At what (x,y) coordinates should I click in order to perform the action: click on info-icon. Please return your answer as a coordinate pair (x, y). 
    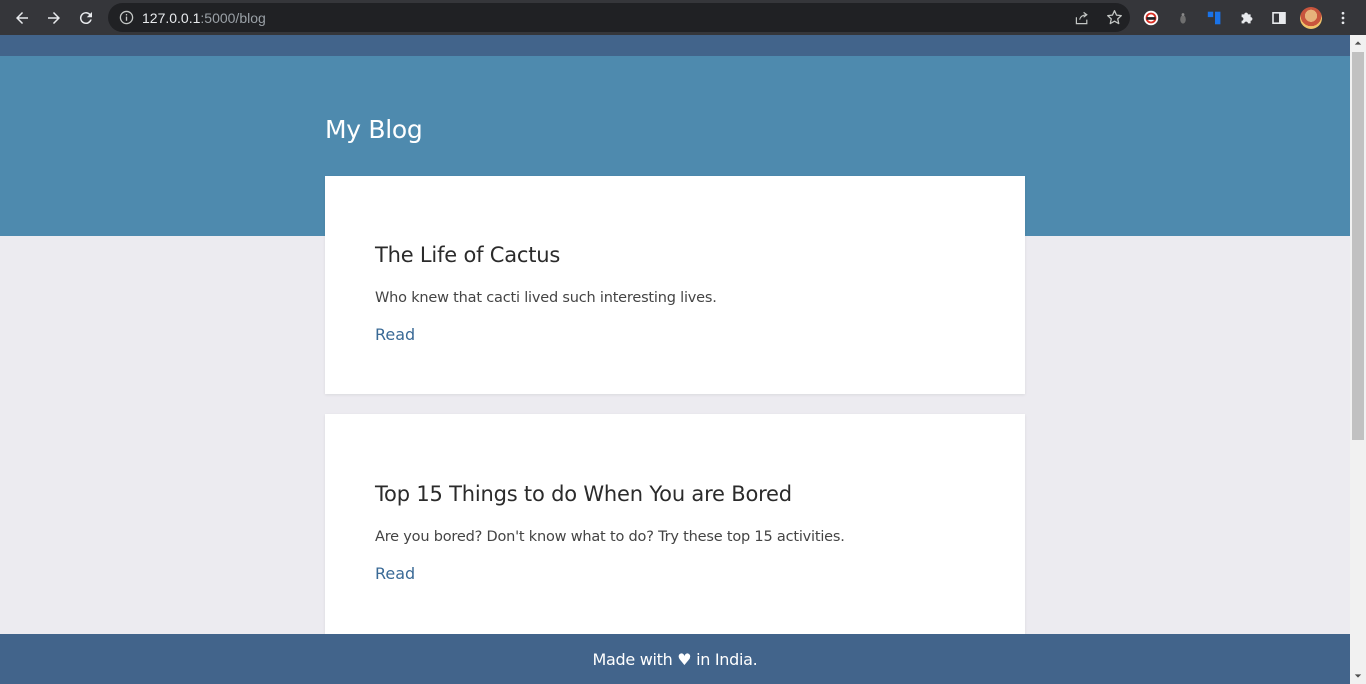
    Looking at the image, I should click on (126, 18).